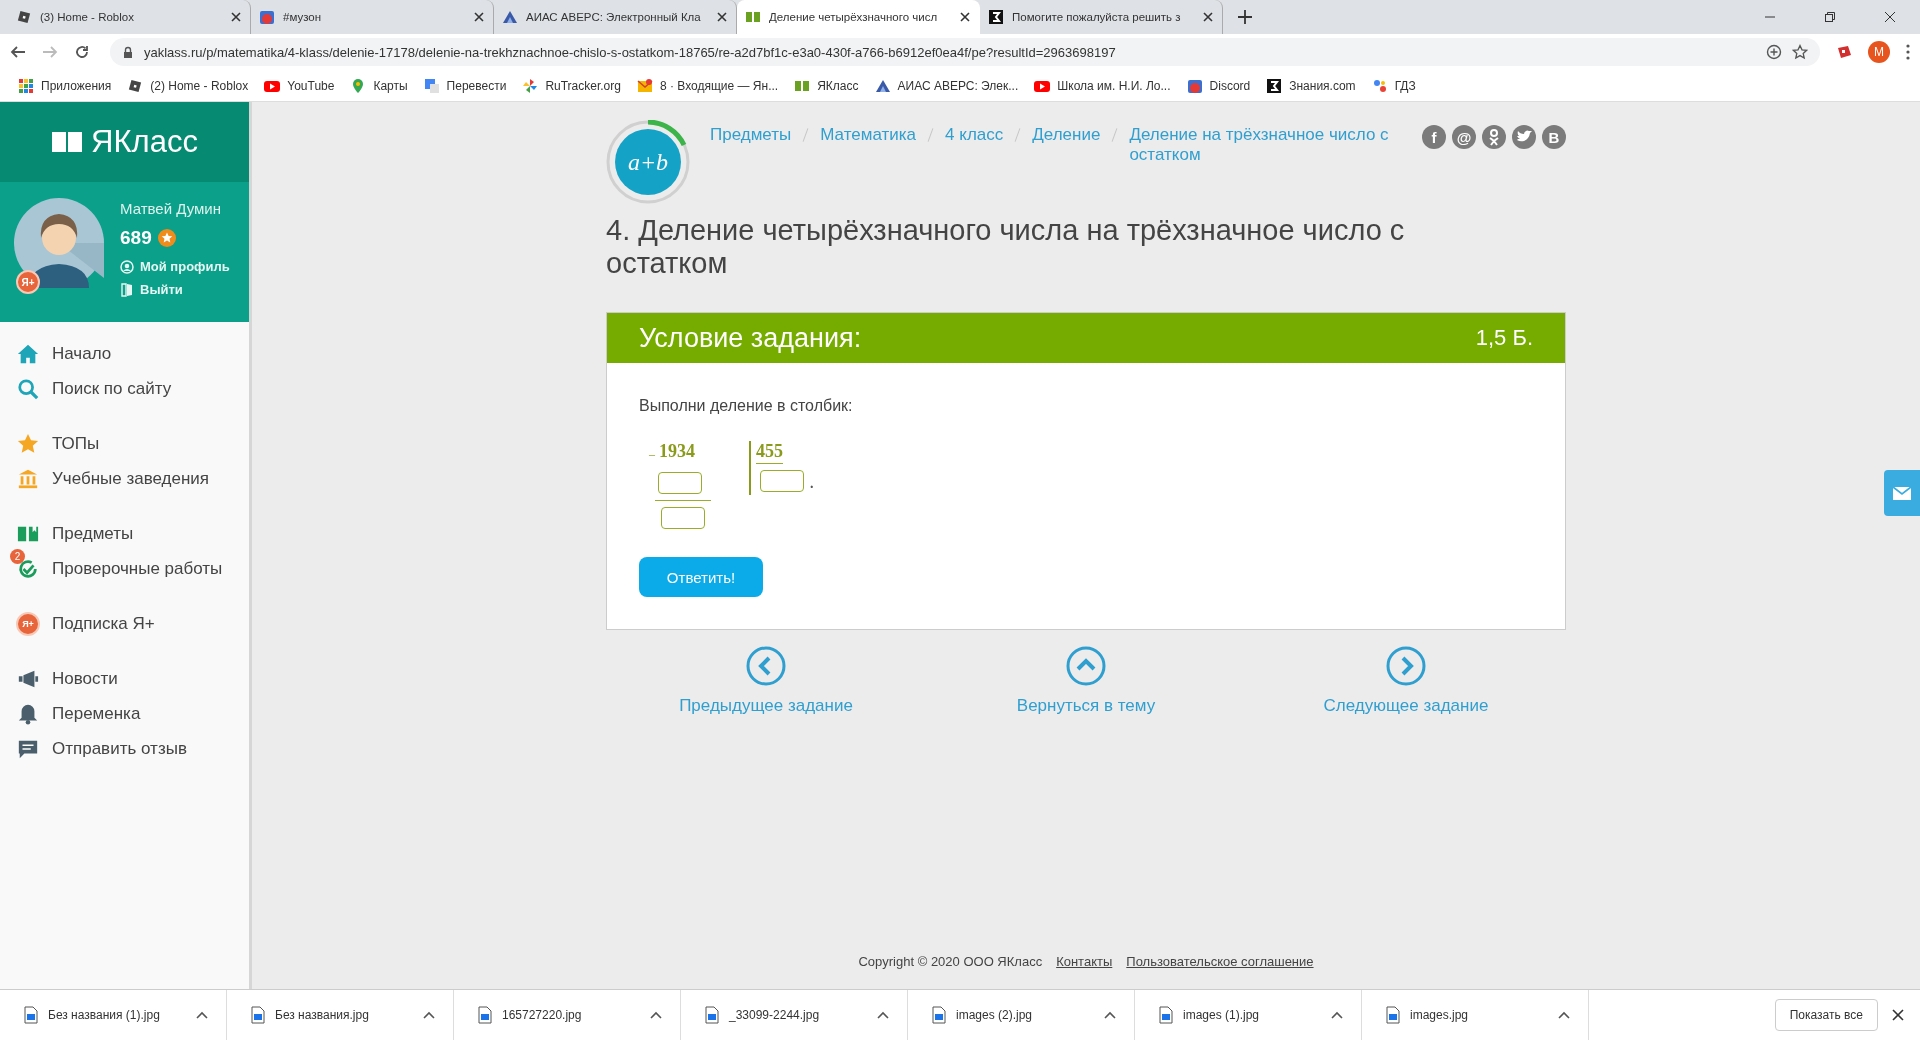  Describe the element at coordinates (583, 85) in the screenshot. I see `bookmark: RuTracker.org` at that location.